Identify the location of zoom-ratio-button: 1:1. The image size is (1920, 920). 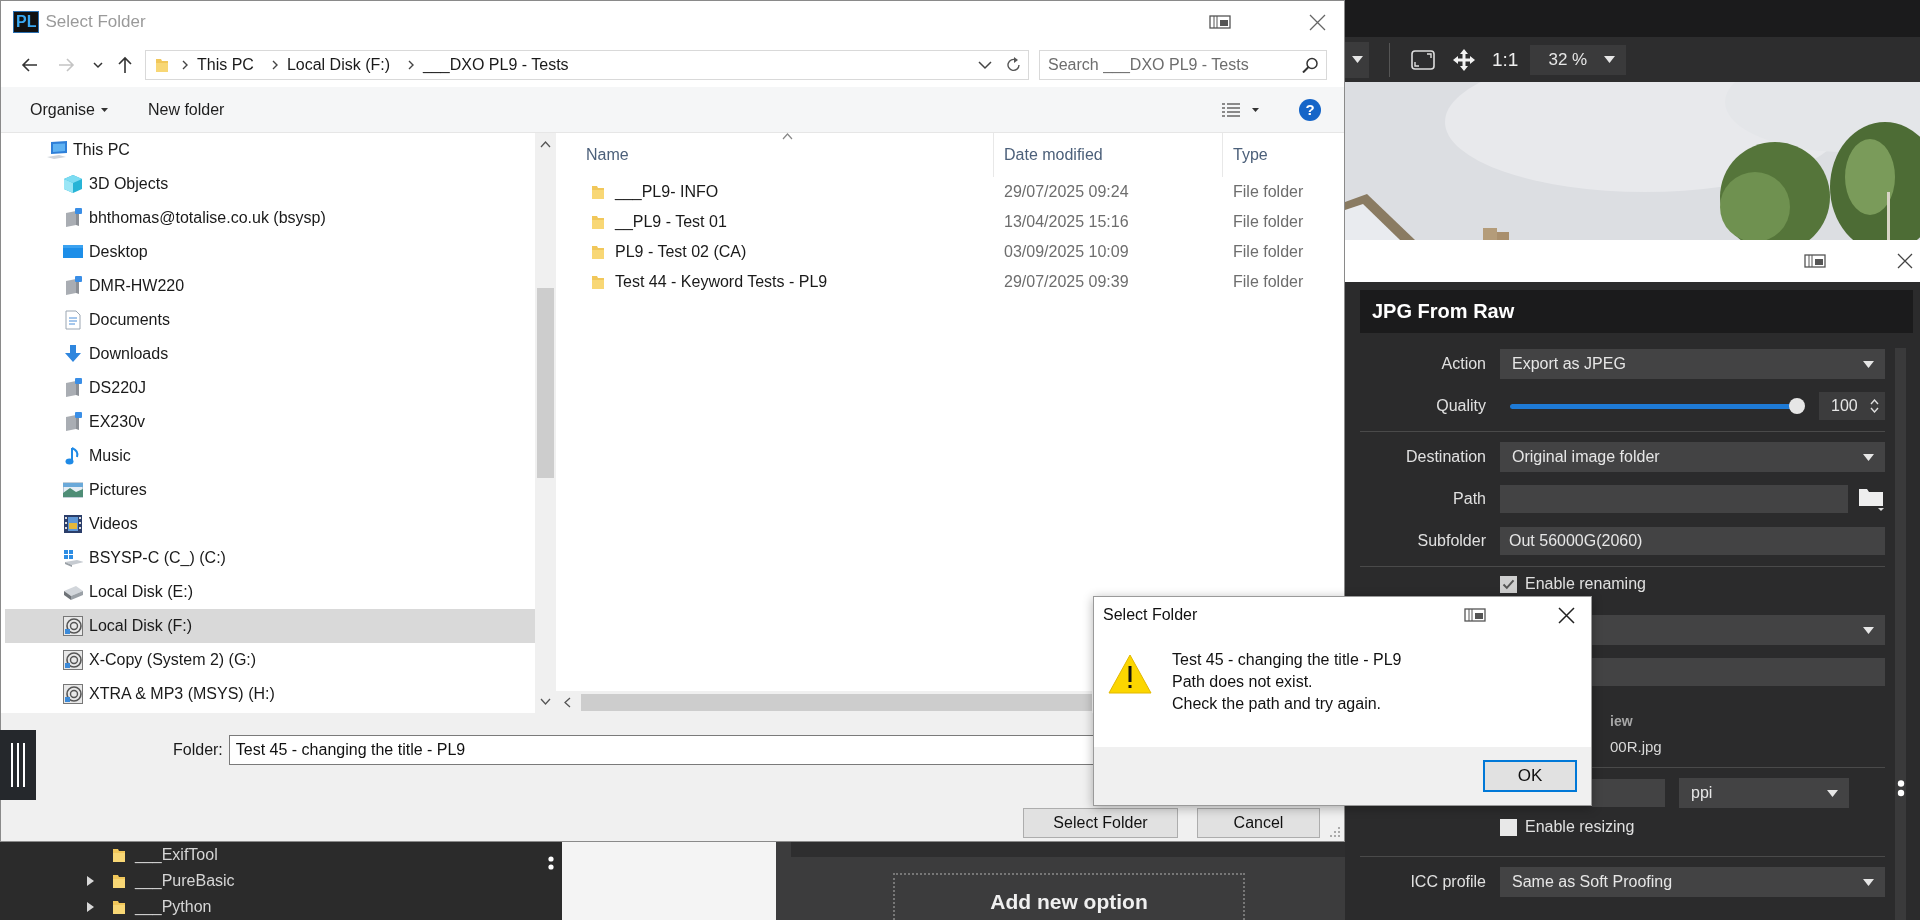
(1505, 59).